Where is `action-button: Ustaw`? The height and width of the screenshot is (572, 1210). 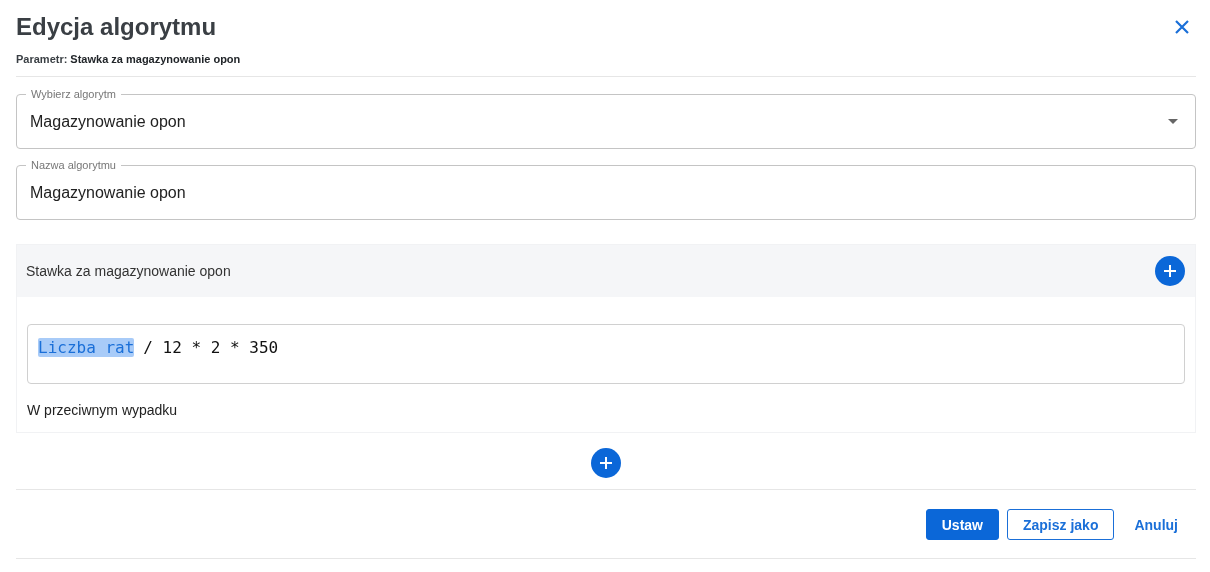 action-button: Ustaw is located at coordinates (962, 524).